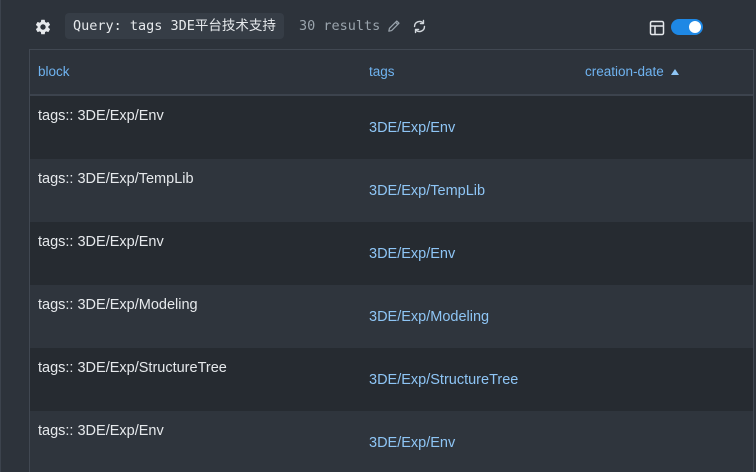  What do you see at coordinates (657, 28) in the screenshot?
I see `table-view-icon` at bounding box center [657, 28].